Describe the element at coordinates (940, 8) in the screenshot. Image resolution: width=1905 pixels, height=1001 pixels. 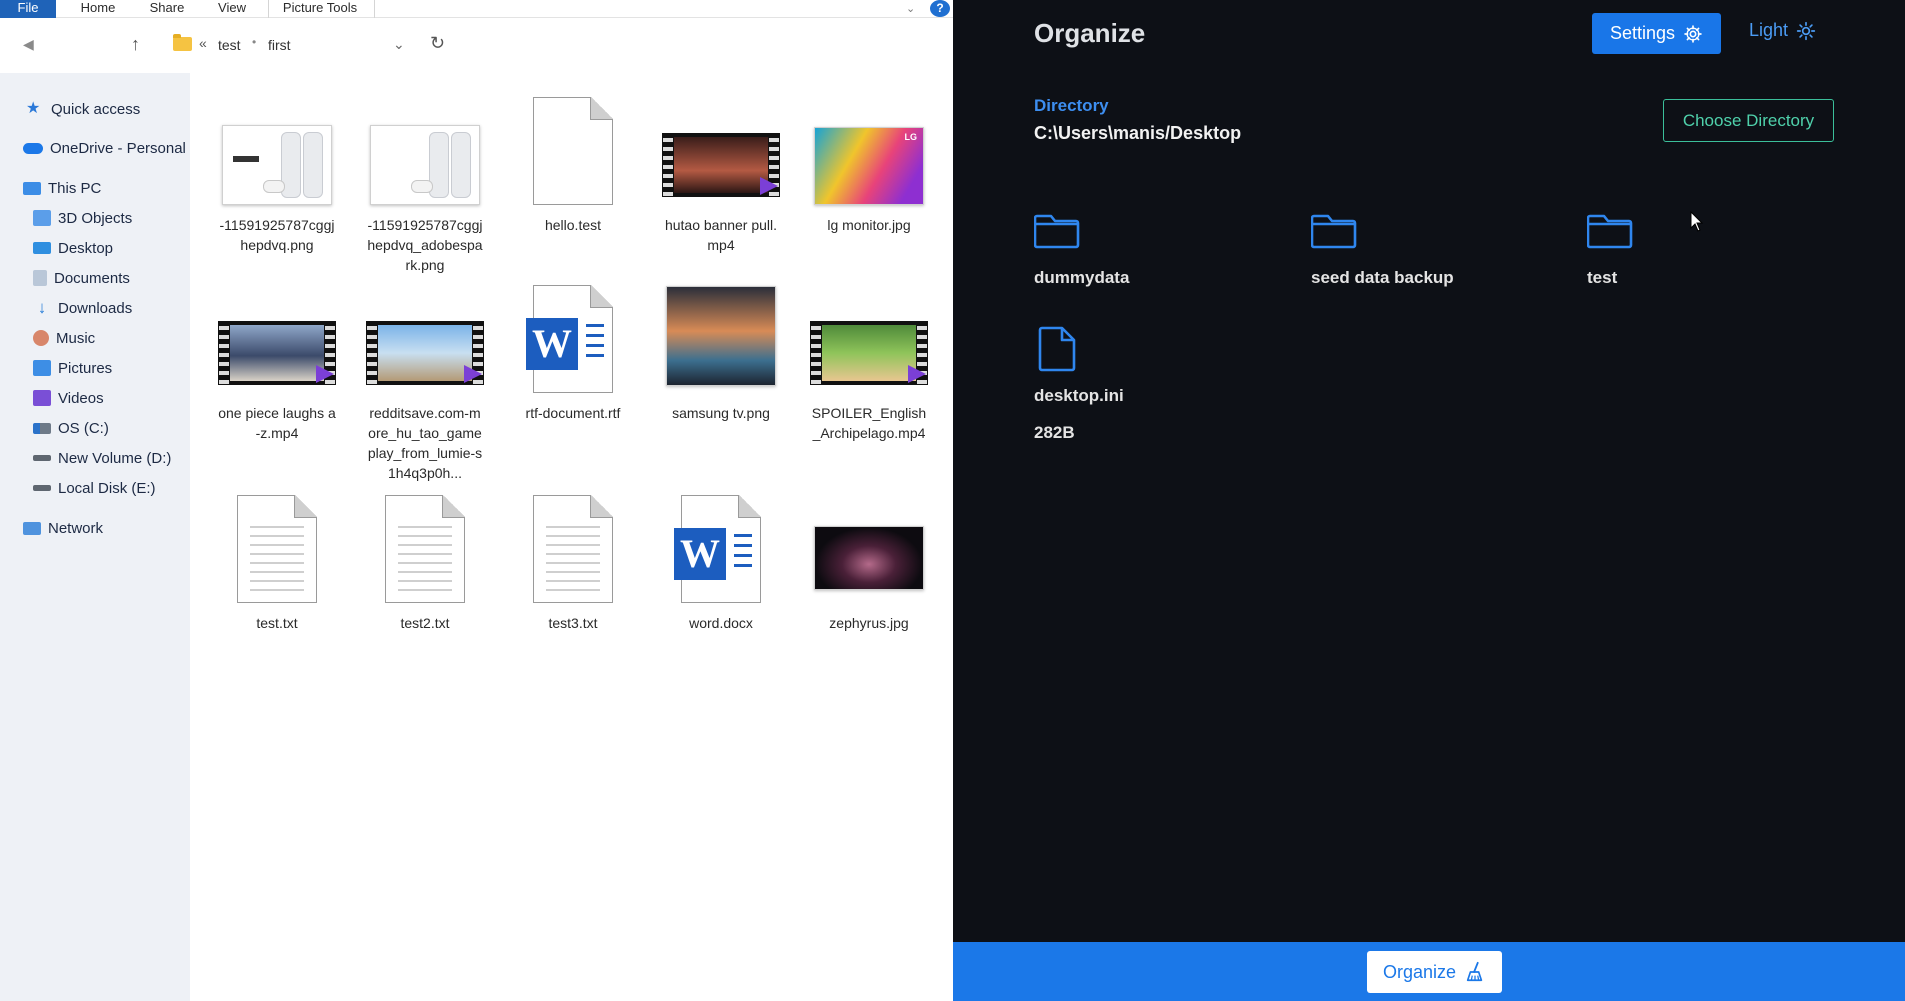
I see `help-icon: ?` at that location.